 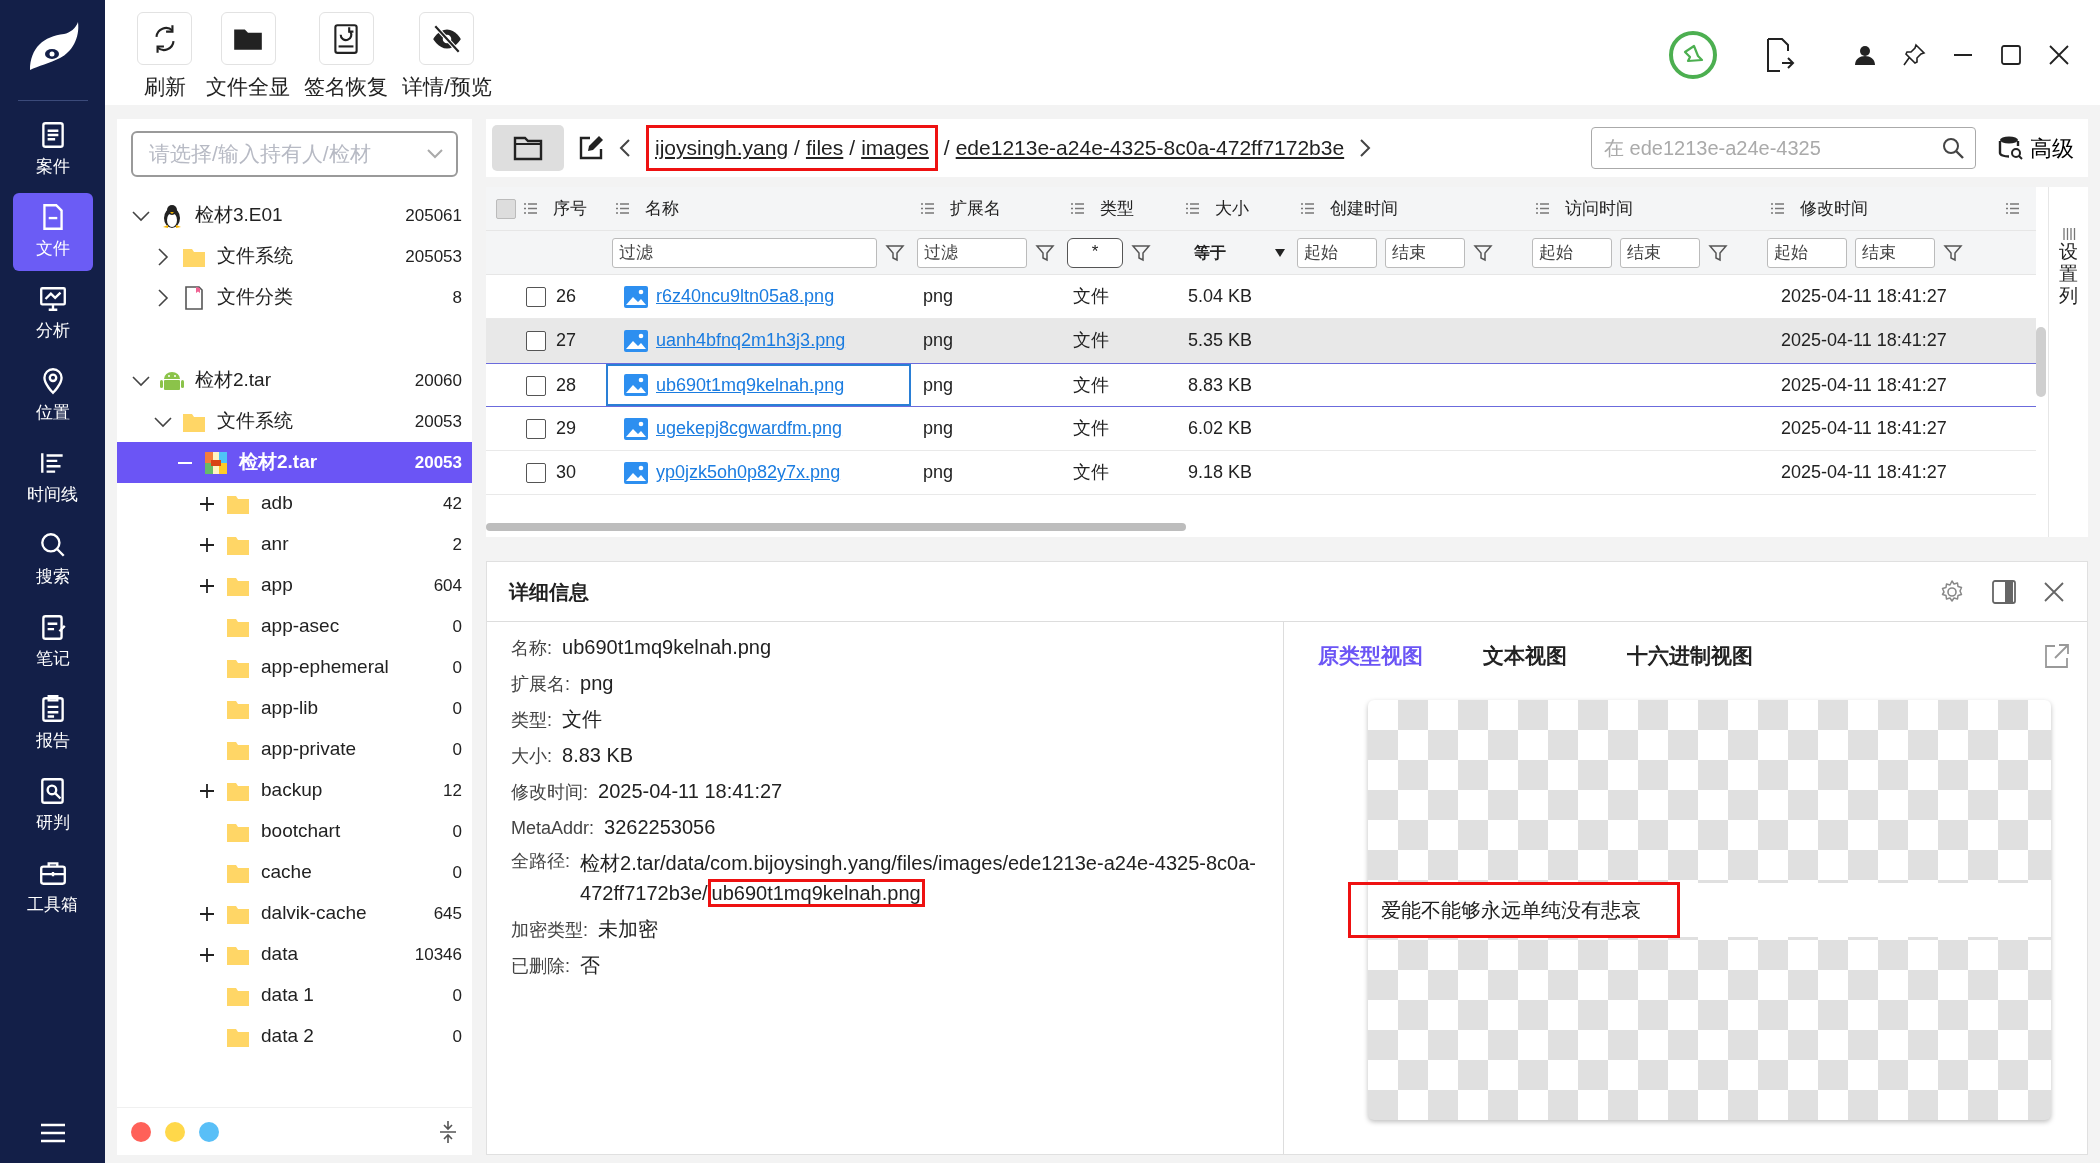 I want to click on tree-item: data 10346, so click(x=294, y=954).